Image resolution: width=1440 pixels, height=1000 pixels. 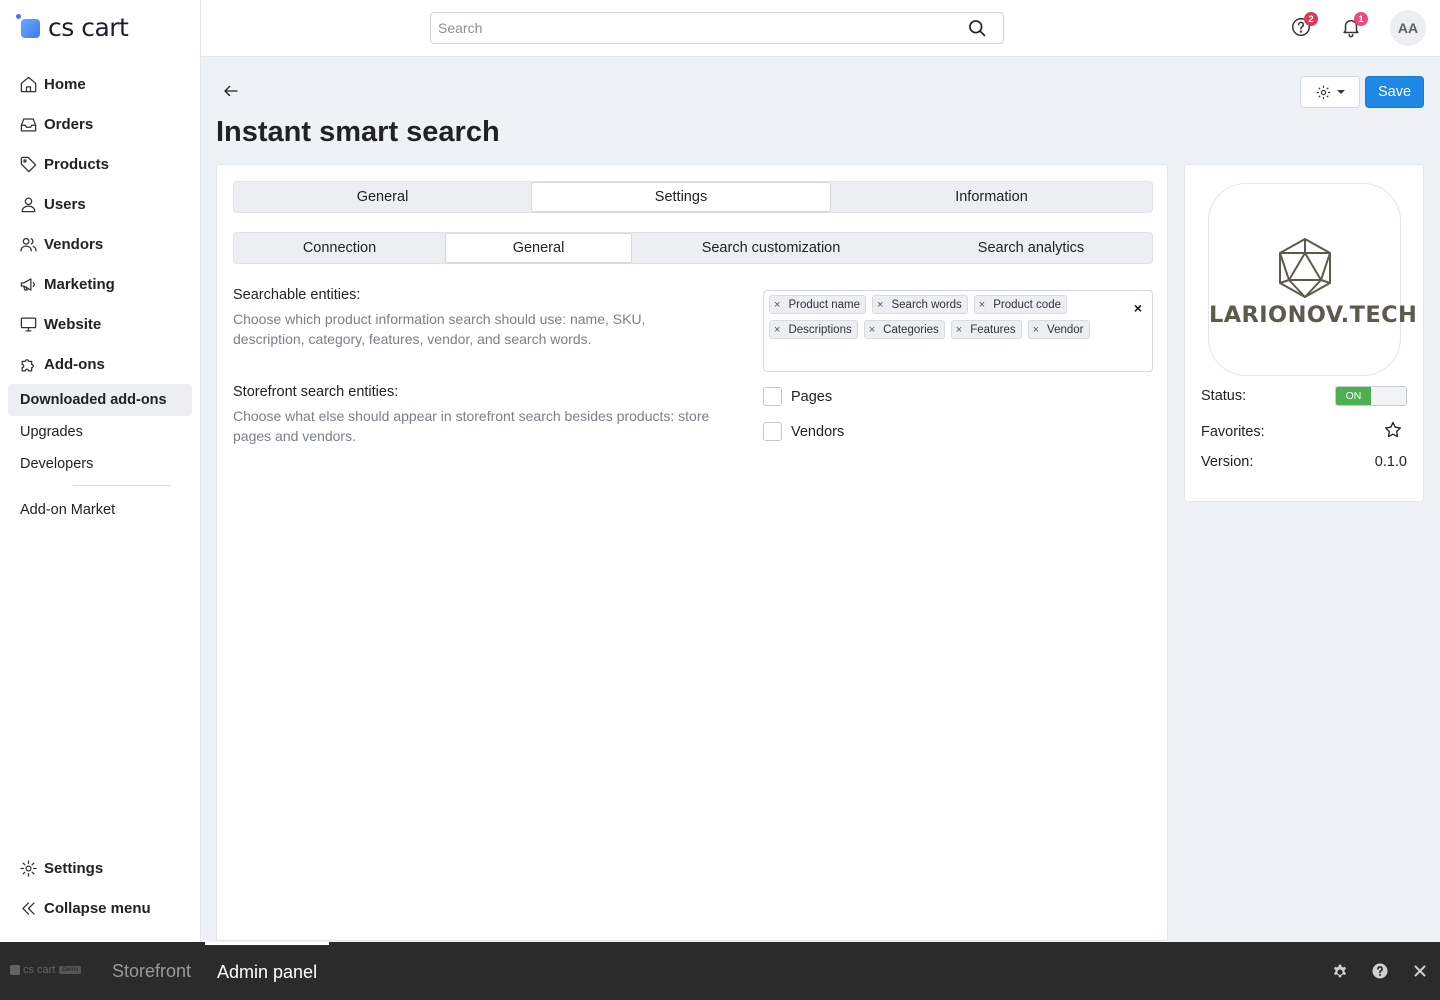 I want to click on sidebar-item-orders: Orders, so click(x=100, y=124).